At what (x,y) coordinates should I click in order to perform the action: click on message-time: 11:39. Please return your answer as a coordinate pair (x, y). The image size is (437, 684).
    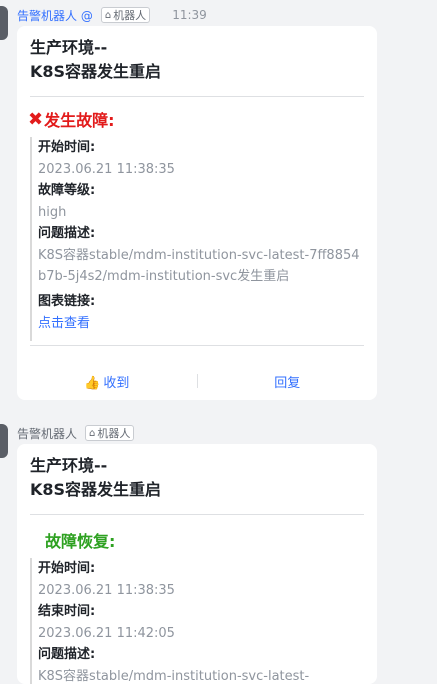
    Looking at the image, I should click on (189, 15).